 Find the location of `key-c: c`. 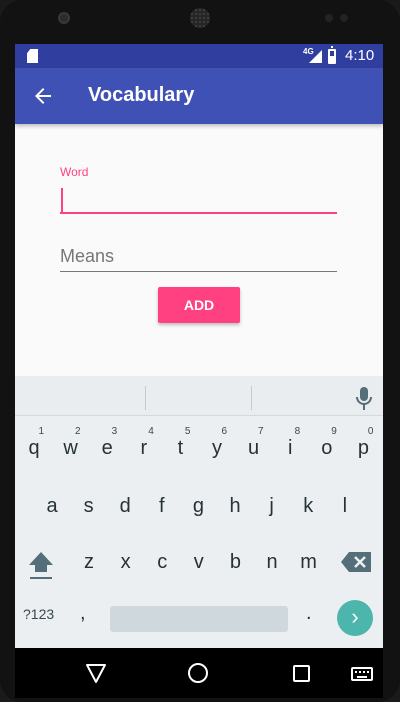

key-c: c is located at coordinates (162, 562).